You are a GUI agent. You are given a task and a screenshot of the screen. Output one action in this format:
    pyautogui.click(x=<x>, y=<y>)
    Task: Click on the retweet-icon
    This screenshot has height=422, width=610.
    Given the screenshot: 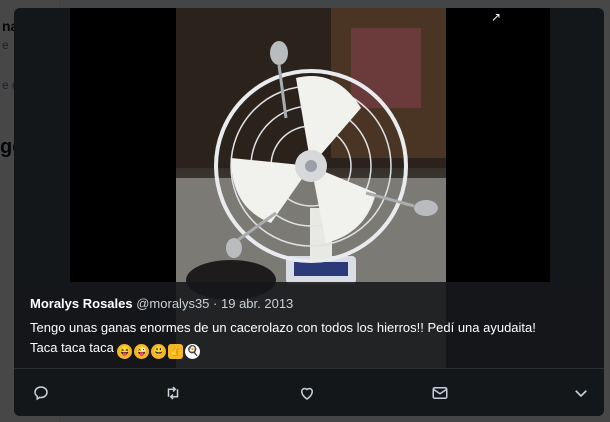 What is the action you would take?
    pyautogui.click(x=173, y=393)
    